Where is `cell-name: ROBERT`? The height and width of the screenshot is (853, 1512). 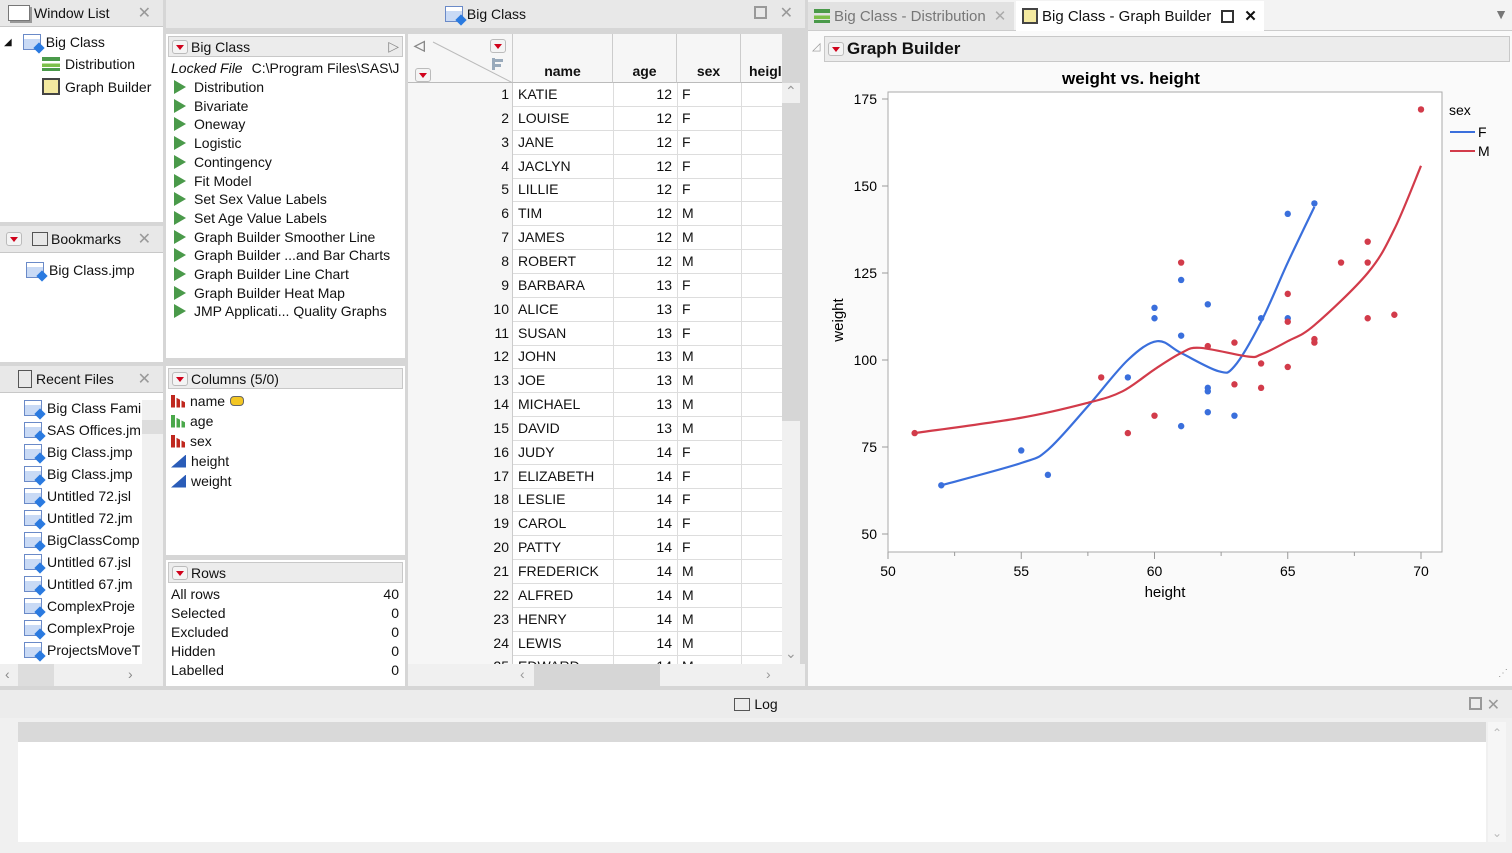
cell-name: ROBERT is located at coordinates (547, 261).